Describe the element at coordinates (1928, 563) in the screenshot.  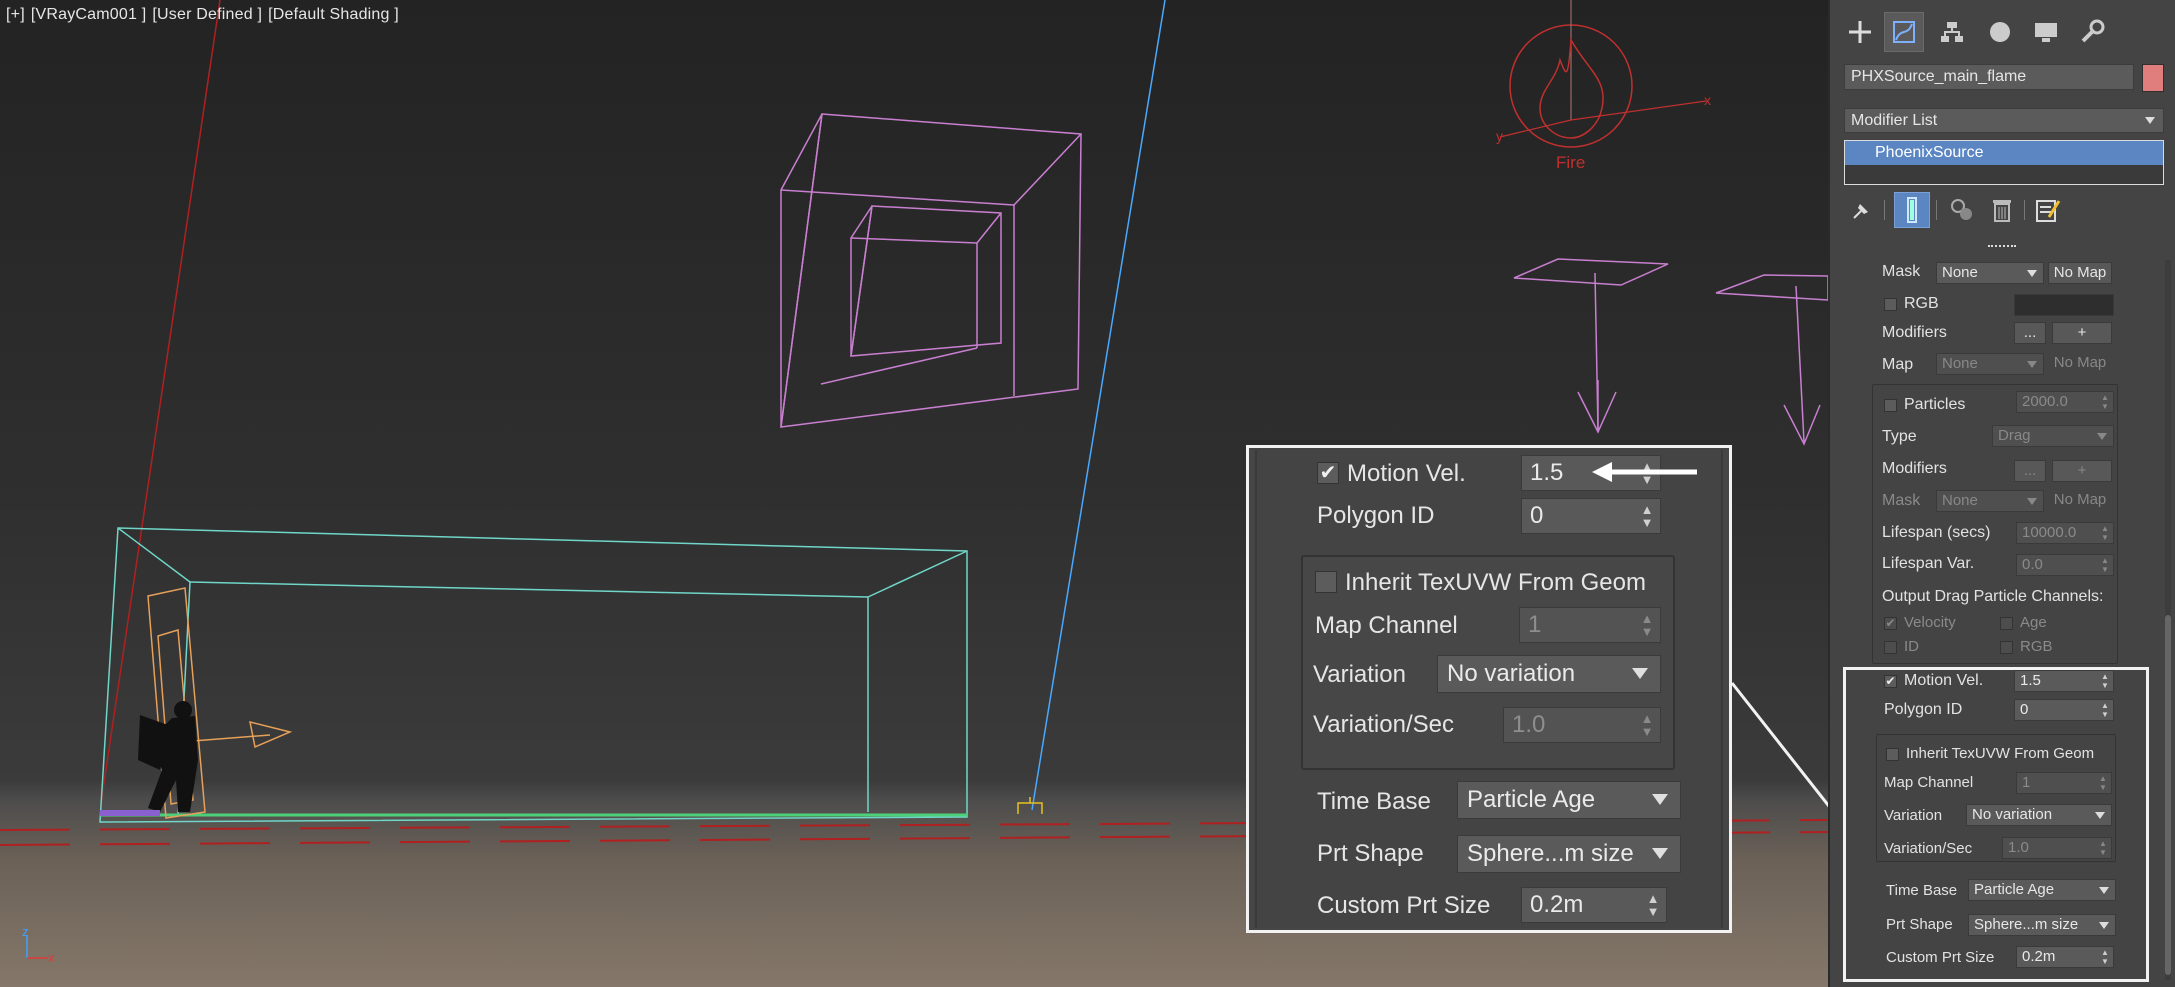
I see `lifespan-var-label: Lifespan Var.` at that location.